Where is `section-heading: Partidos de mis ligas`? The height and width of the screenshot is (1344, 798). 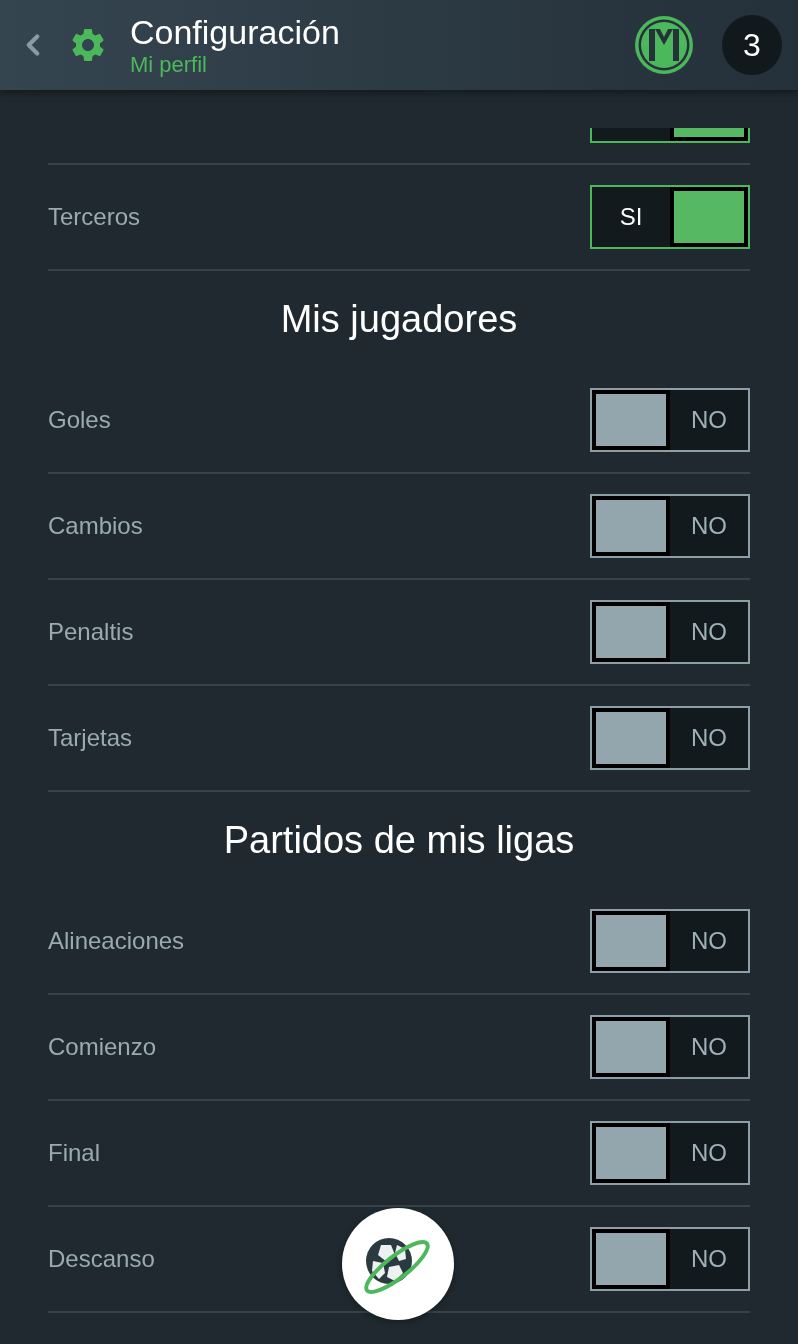
section-heading: Partidos de mis ligas is located at coordinates (399, 840).